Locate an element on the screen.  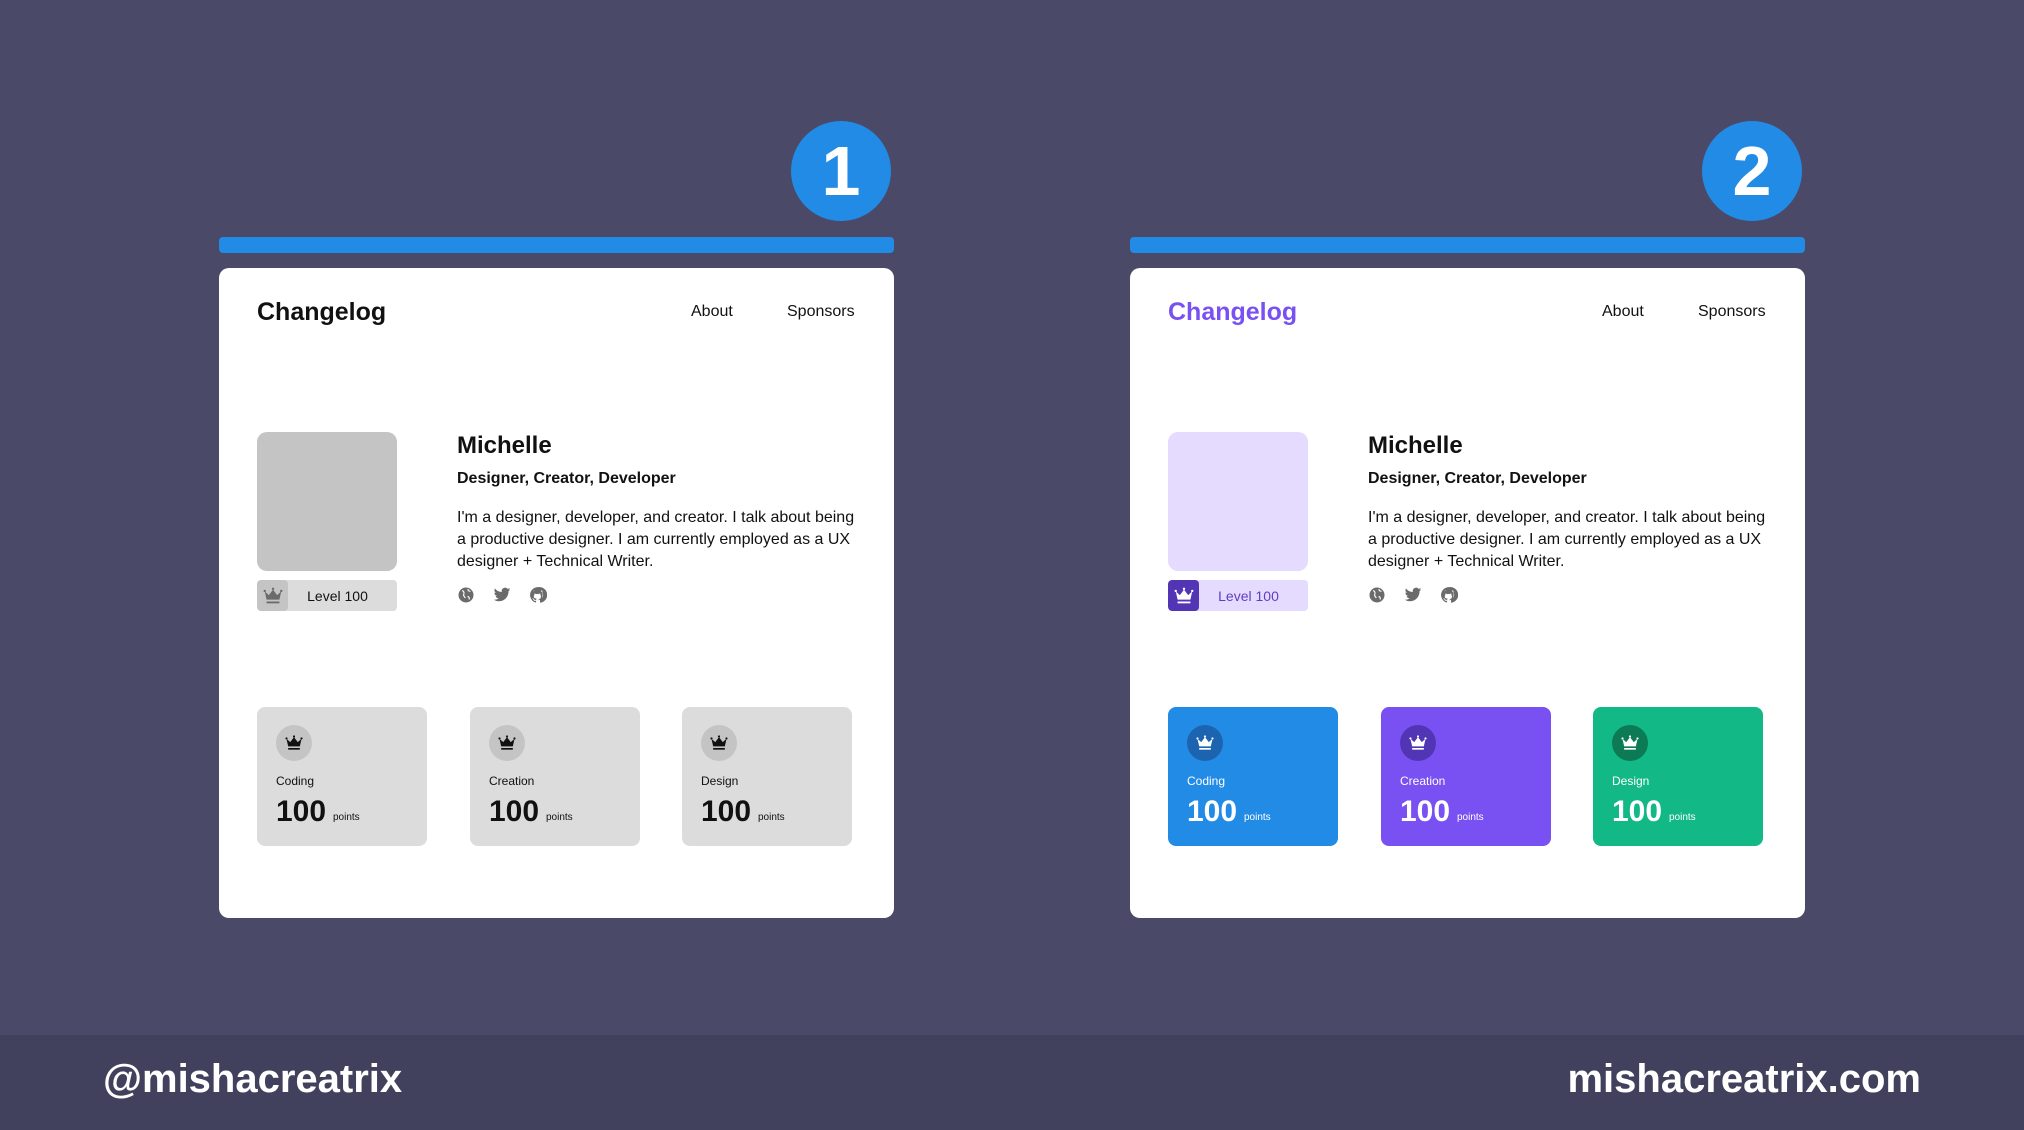
social-handle: @mishacreatrix is located at coordinates (253, 1079).